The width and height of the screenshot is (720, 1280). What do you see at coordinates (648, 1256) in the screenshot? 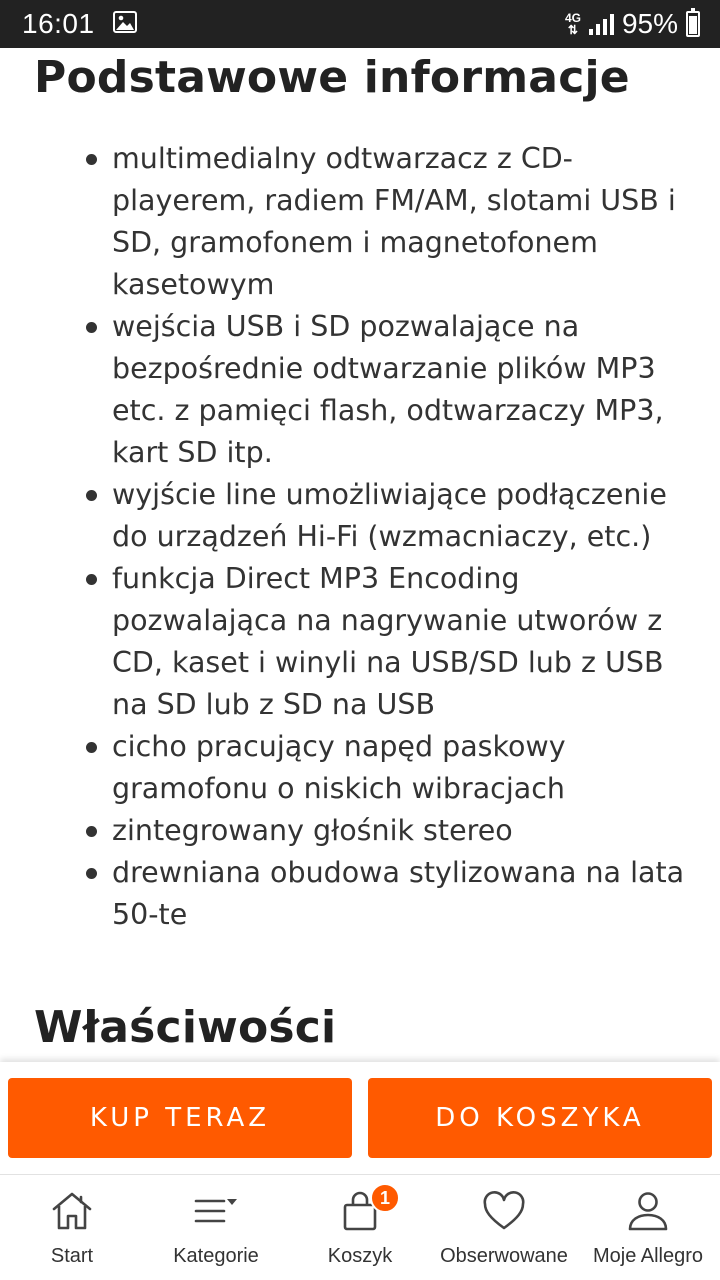
I see `nav-label-my-allegro: Moje Allegro` at bounding box center [648, 1256].